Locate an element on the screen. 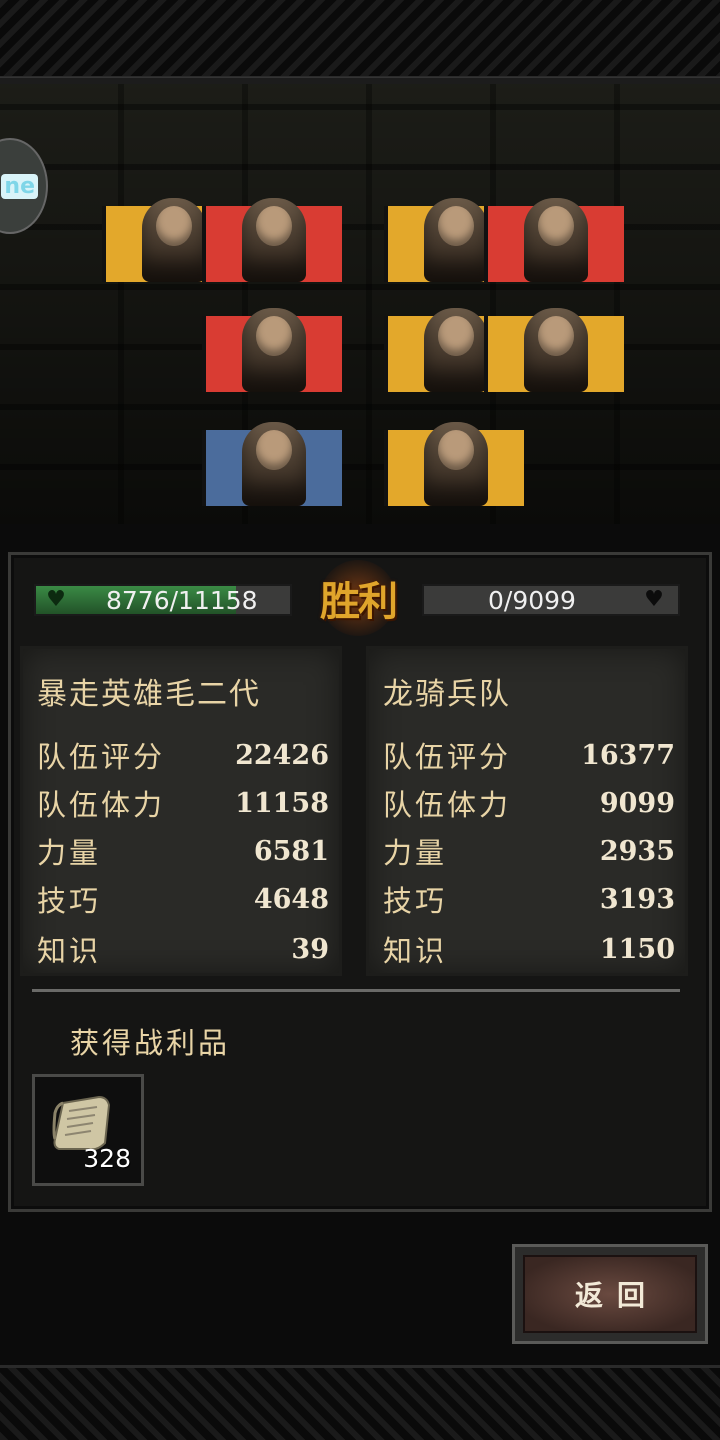  right-team-hp-text: 0/9099 is located at coordinates (532, 600).